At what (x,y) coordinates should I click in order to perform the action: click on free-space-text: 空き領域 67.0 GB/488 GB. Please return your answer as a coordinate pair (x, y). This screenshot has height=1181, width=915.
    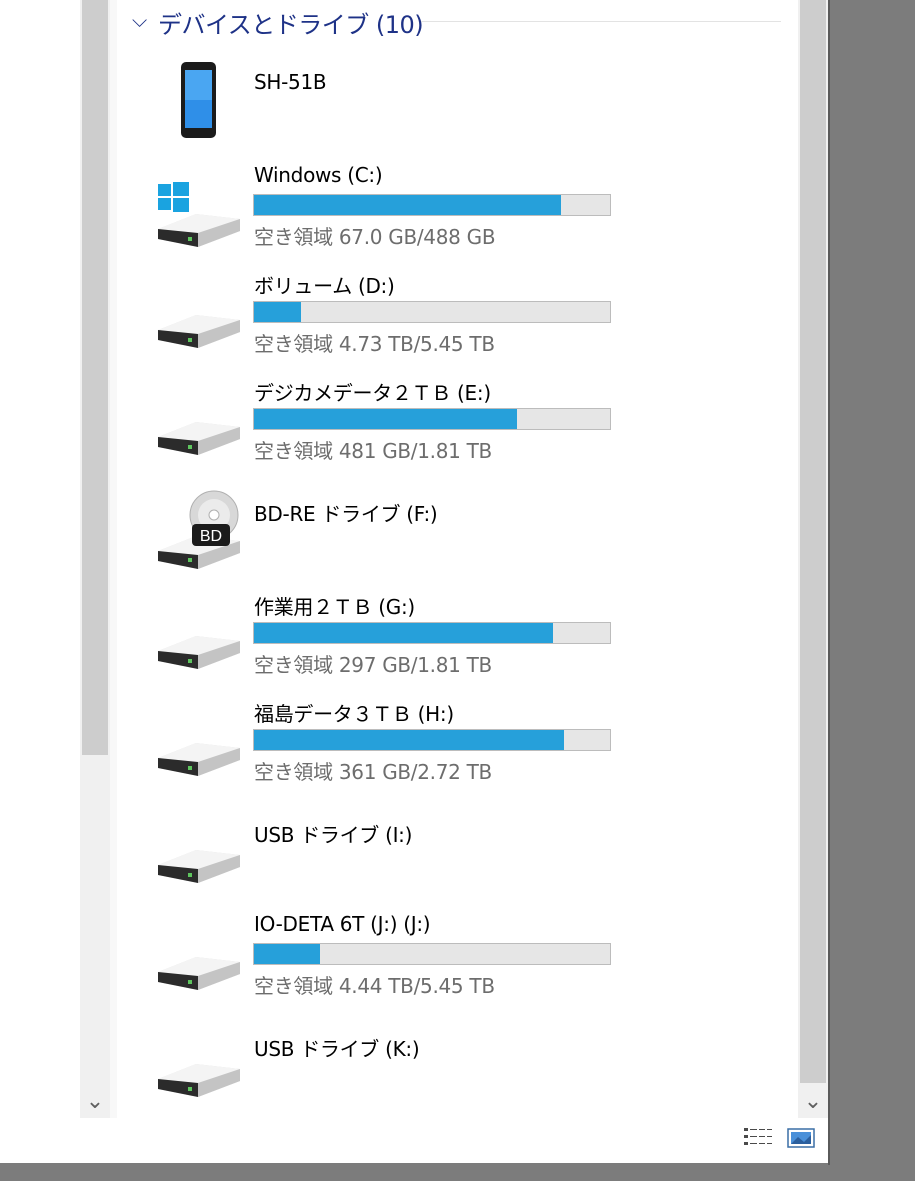
    Looking at the image, I should click on (375, 237).